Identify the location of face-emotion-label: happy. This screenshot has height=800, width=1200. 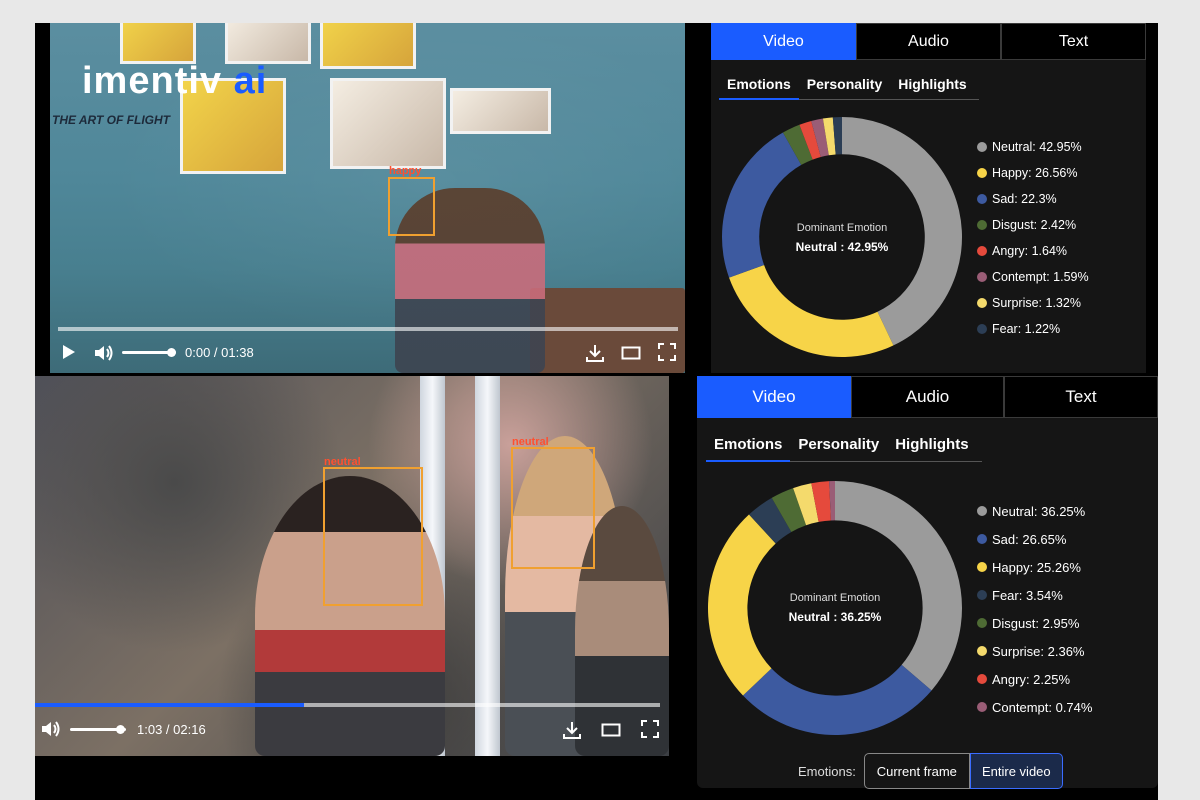
(405, 171).